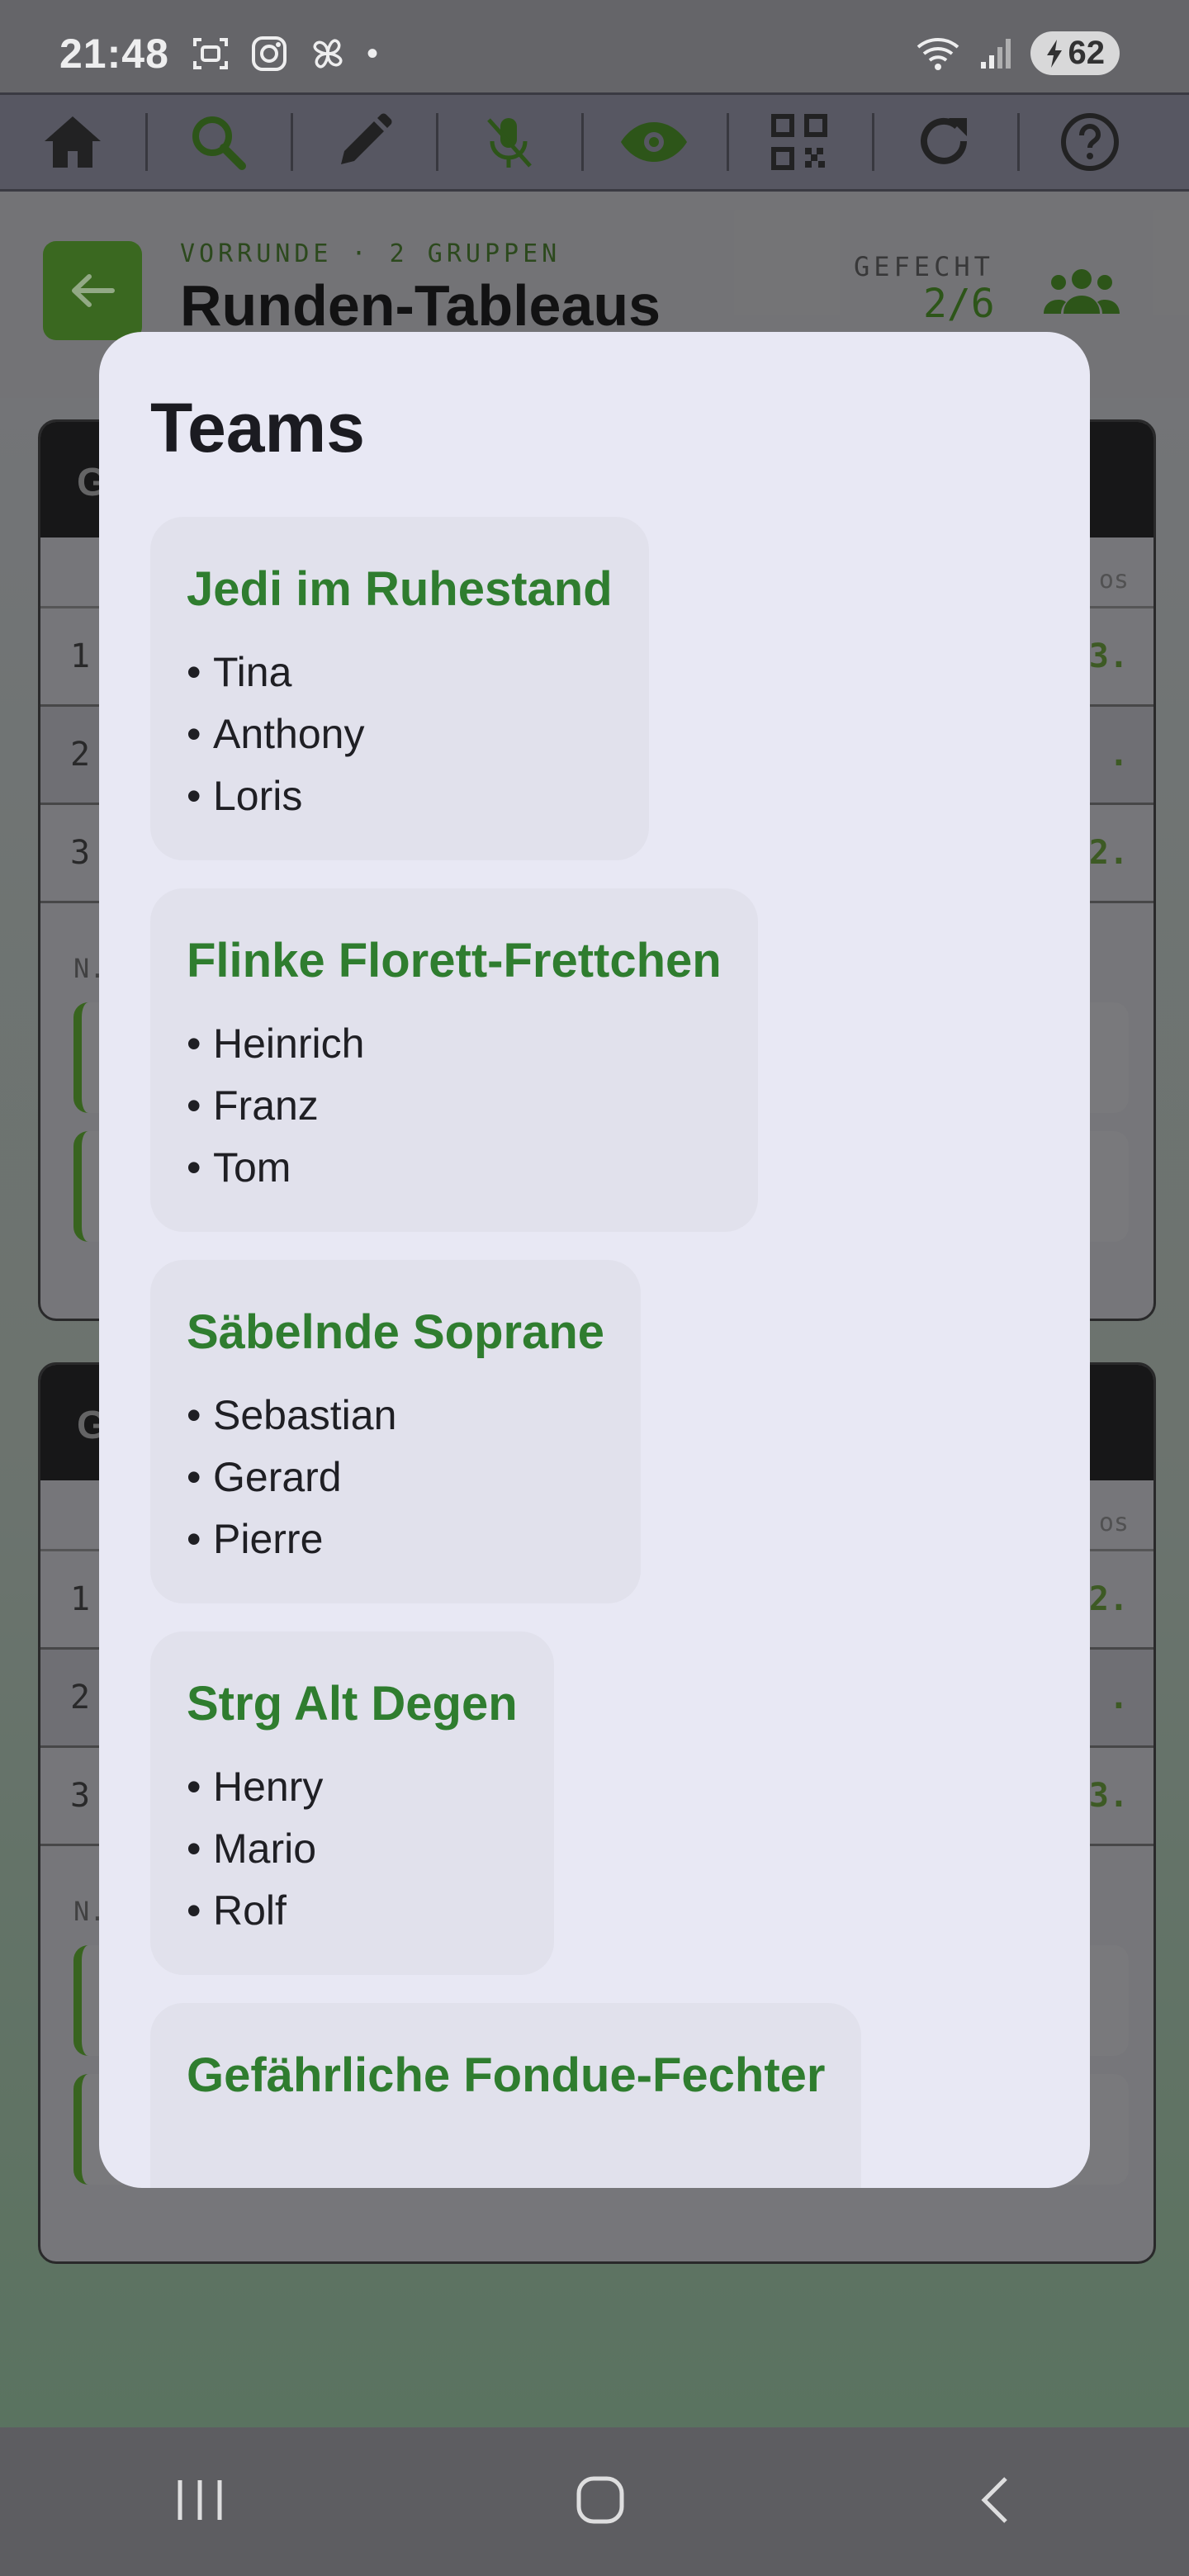 This screenshot has height=2576, width=1189. Describe the element at coordinates (400, 796) in the screenshot. I see `team-member: • Loris` at that location.